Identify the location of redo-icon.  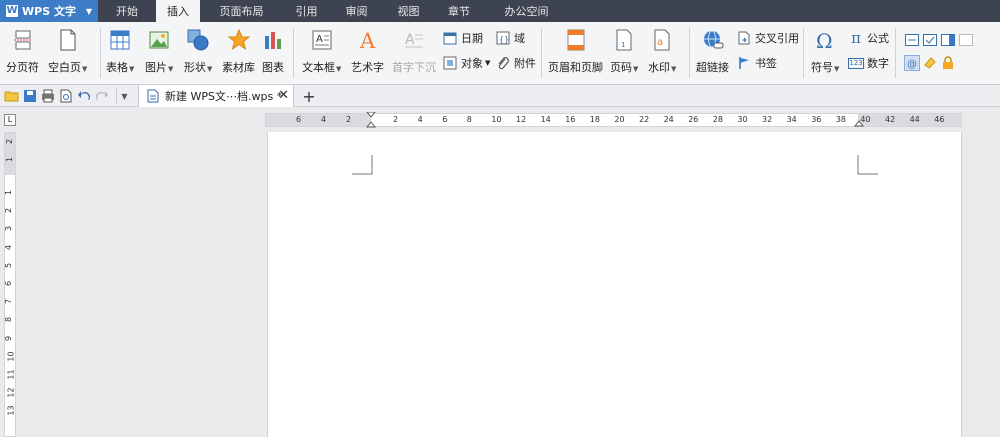
(102, 96).